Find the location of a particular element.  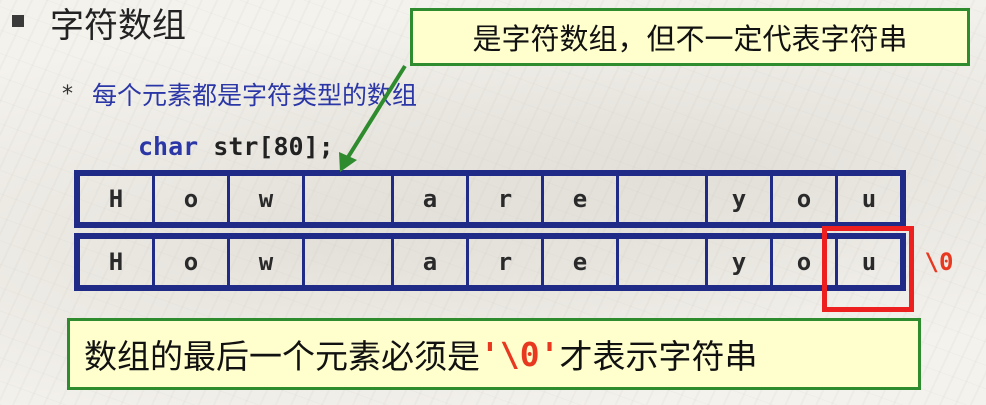

pointer-arrow-line is located at coordinates (375, 114).